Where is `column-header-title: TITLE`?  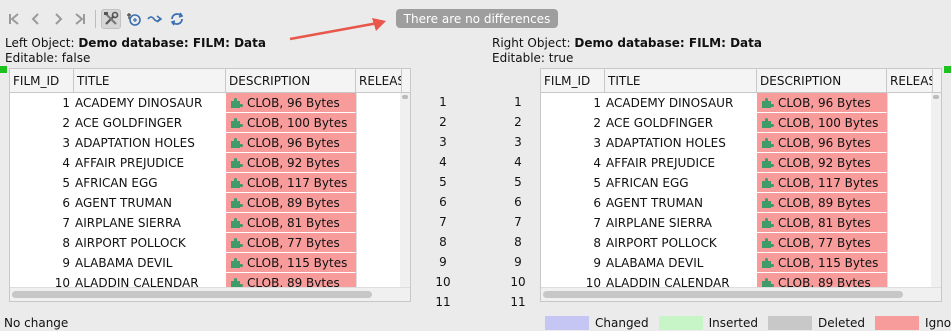
column-header-title: TITLE is located at coordinates (150, 80).